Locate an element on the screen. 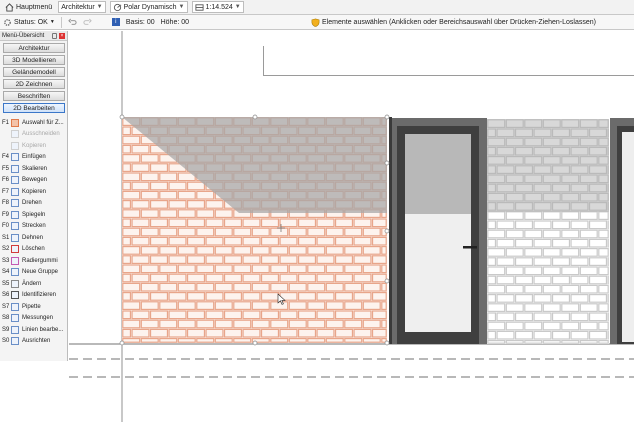  tool-row: F4 Einfügen is located at coordinates (33, 158).